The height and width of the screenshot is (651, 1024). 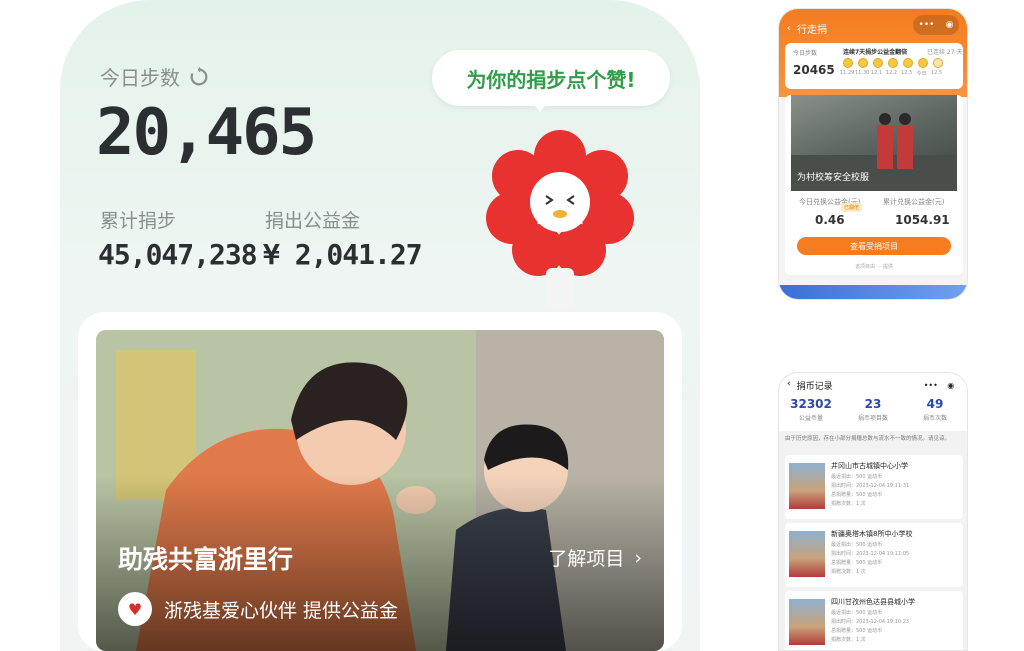 I want to click on coin-date: 12.5, so click(x=936, y=73).